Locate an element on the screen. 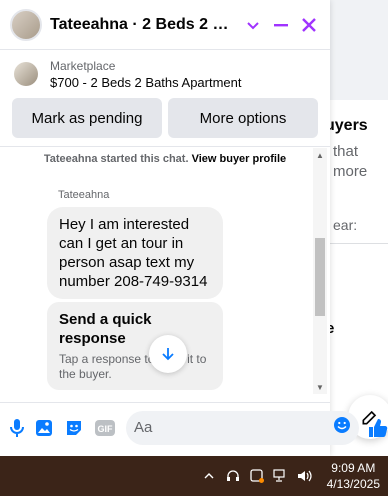  mark-as-pending-button: Mark as pending is located at coordinates (87, 118).